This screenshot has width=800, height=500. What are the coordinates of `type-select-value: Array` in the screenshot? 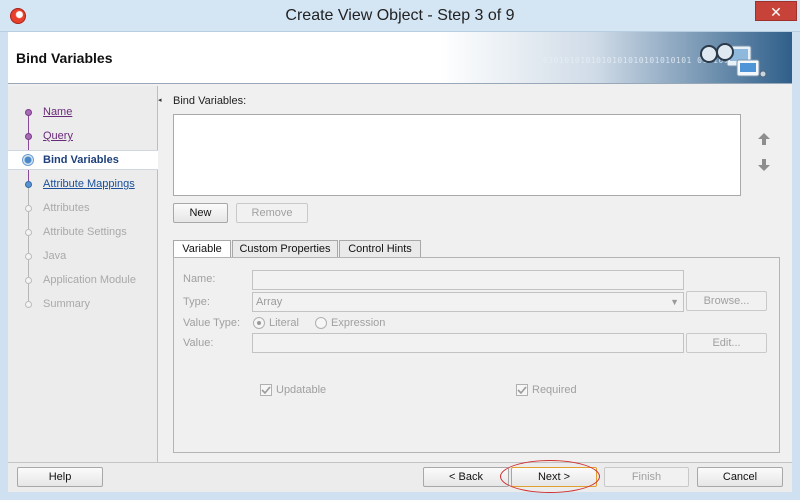 It's located at (269, 302).